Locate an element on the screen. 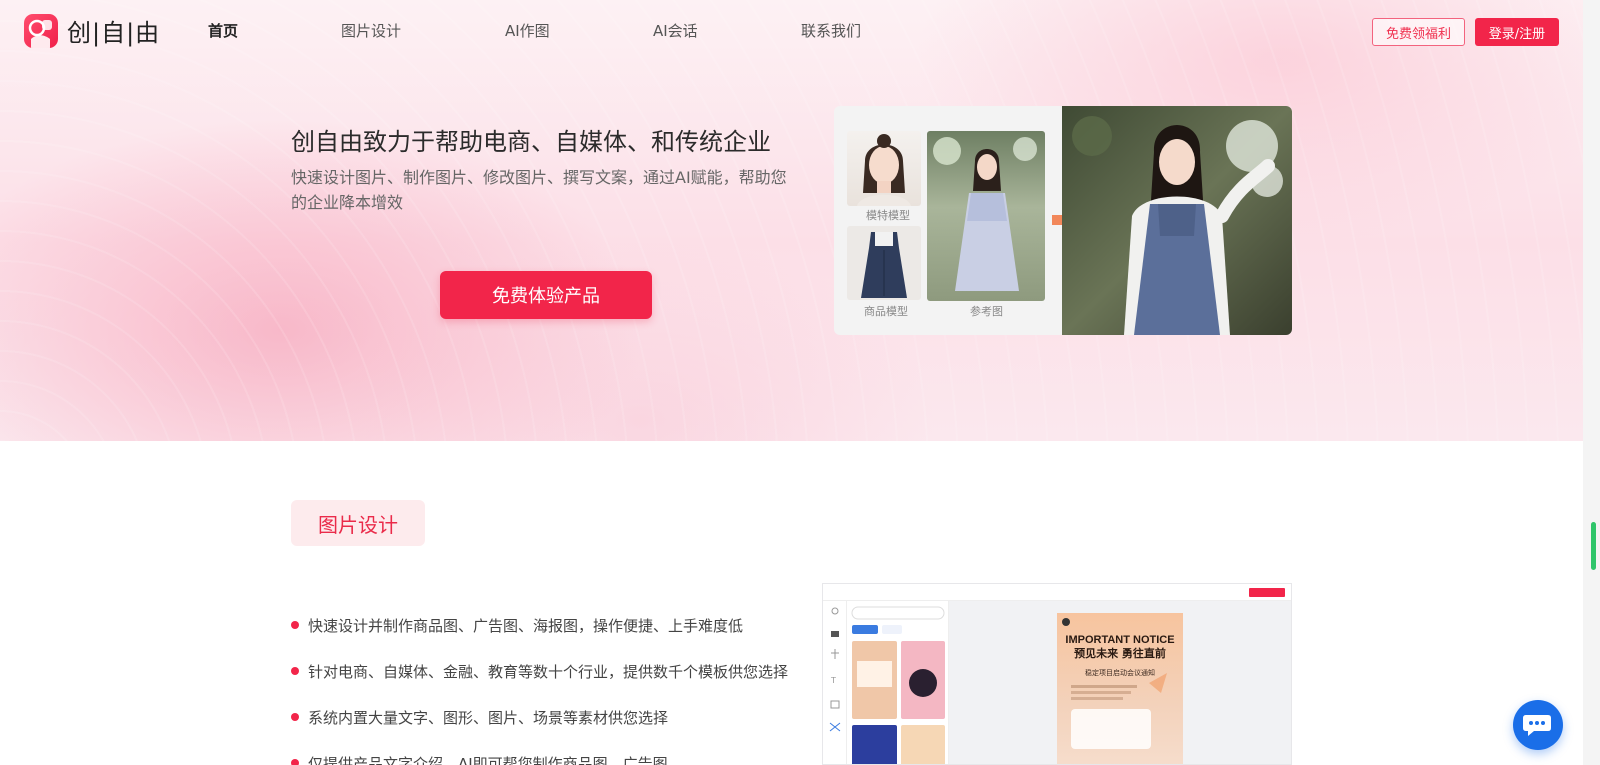 Image resolution: width=1600 pixels, height=765 pixels. list-item: 仅提供产品文字介绍，AI即可帮您制作商品图、广告图 is located at coordinates (479, 759).